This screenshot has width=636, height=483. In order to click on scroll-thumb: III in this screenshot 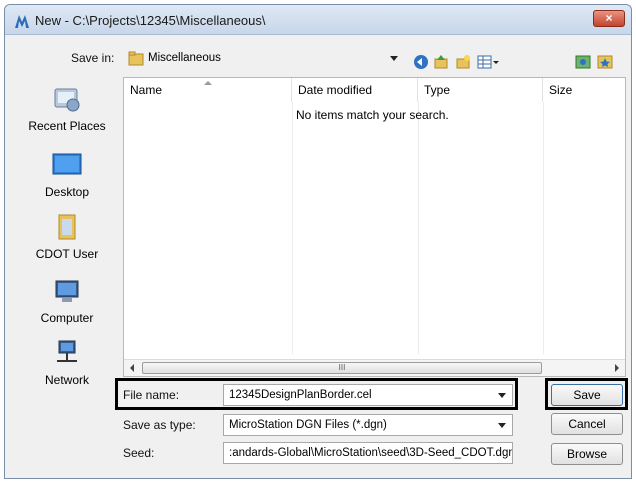, I will do `click(342, 368)`.